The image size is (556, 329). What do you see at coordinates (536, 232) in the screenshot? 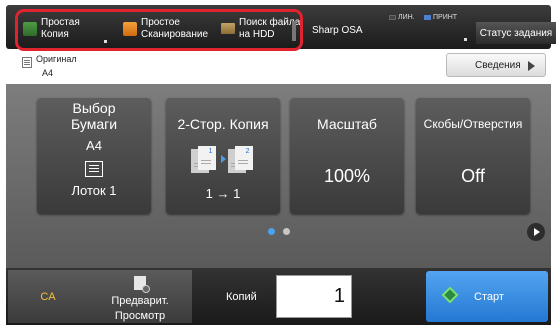
I see `next-page-button` at bounding box center [536, 232].